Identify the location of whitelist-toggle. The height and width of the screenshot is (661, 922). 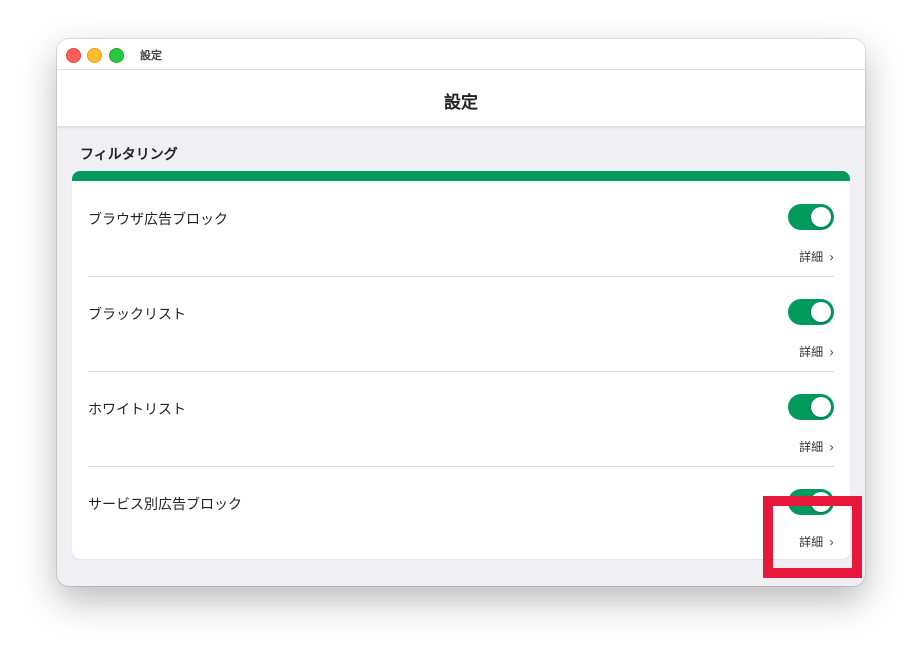
(811, 407).